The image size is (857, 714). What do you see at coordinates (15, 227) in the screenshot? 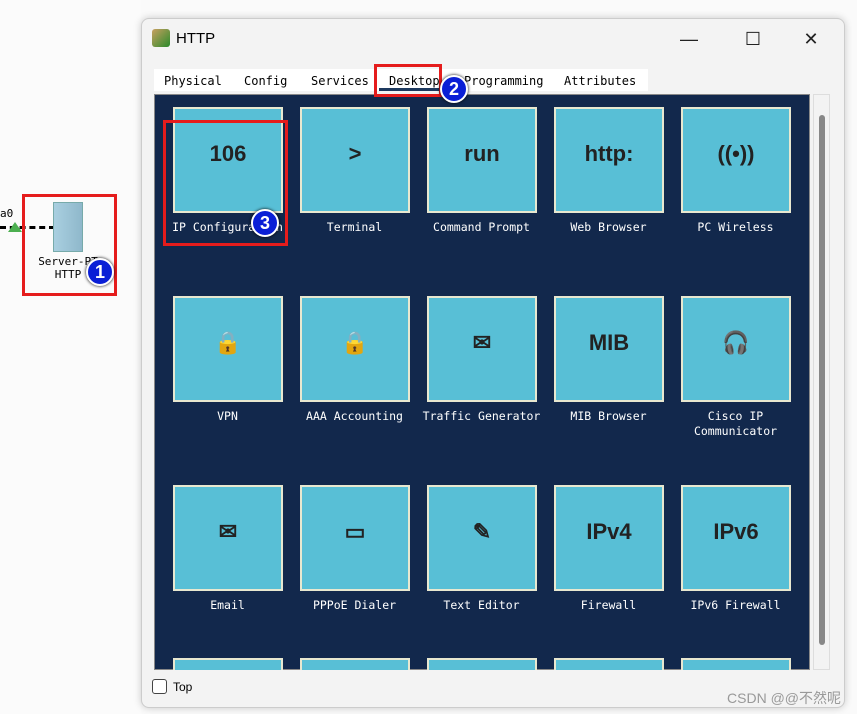
I see `link-status-icon` at bounding box center [15, 227].